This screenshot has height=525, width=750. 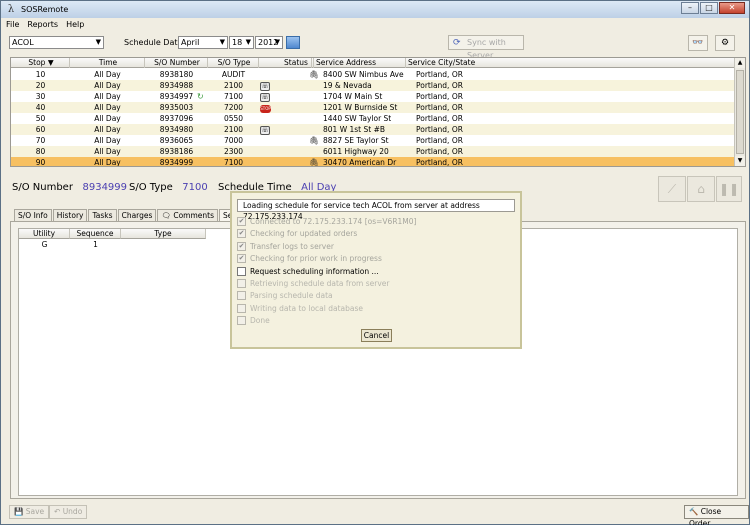 I want to click on save-button: 💾 Save, so click(x=29, y=512).